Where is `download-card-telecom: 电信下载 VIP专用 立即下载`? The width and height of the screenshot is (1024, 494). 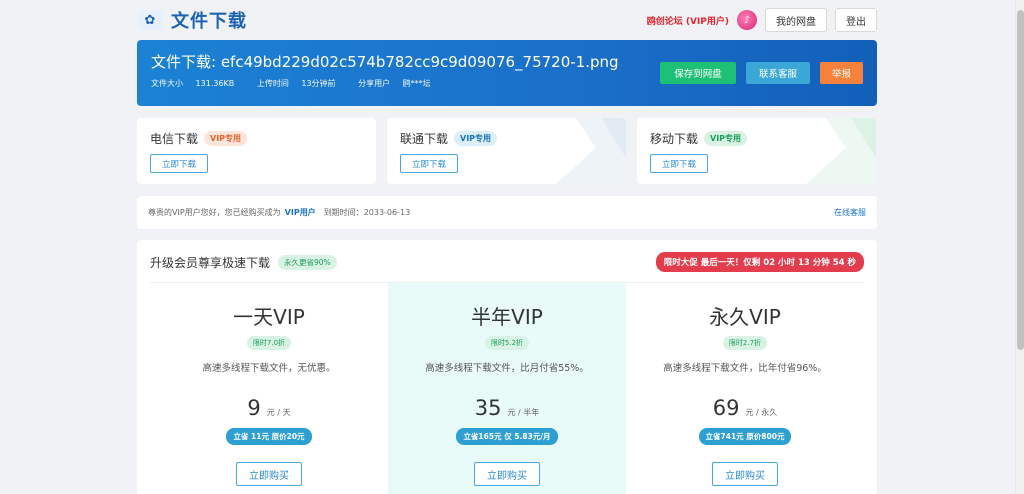 download-card-telecom: 电信下载 VIP专用 立即下载 is located at coordinates (256, 151).